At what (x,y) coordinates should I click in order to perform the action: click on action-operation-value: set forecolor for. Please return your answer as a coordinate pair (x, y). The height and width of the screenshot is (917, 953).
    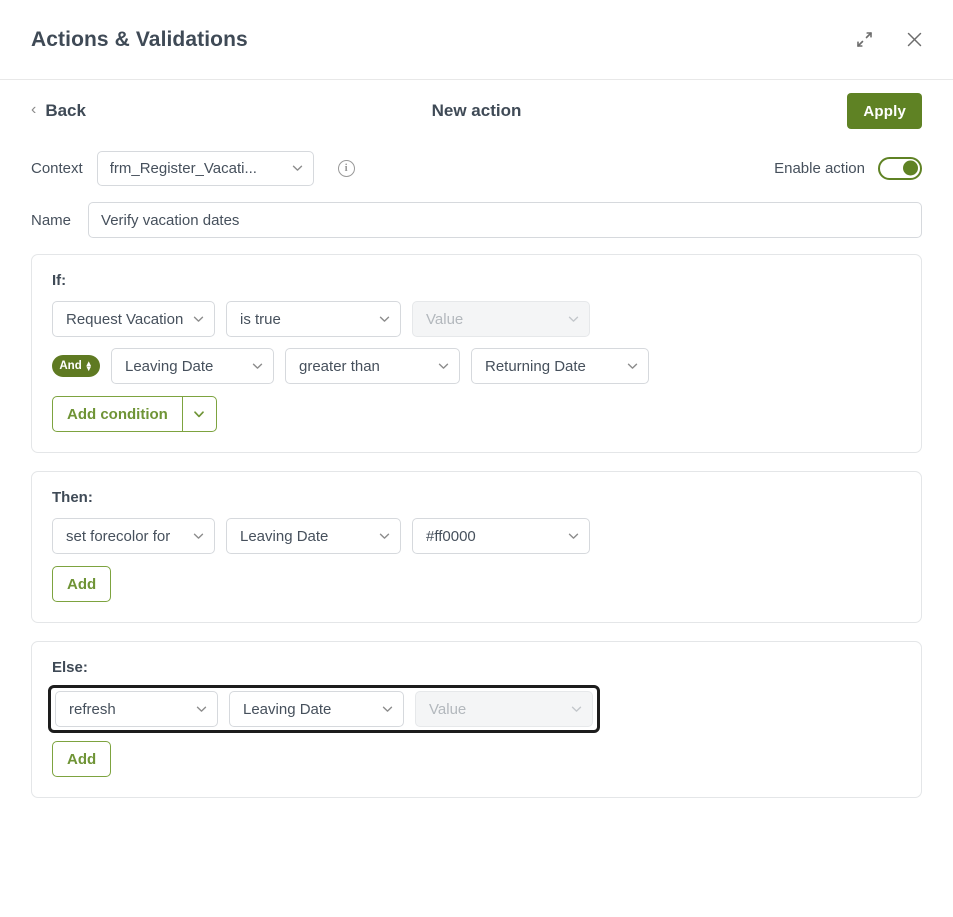
    Looking at the image, I should click on (118, 536).